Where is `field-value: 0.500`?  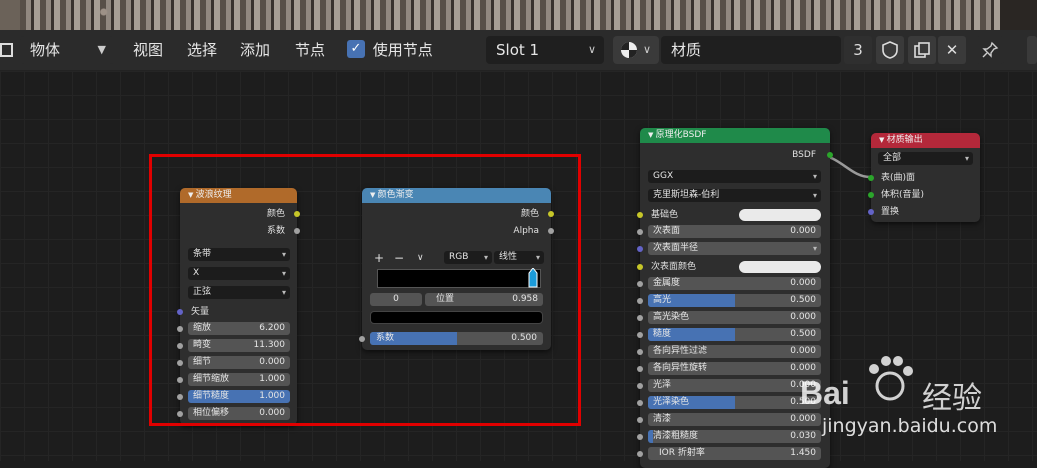
field-value: 0.500 is located at coordinates (803, 300).